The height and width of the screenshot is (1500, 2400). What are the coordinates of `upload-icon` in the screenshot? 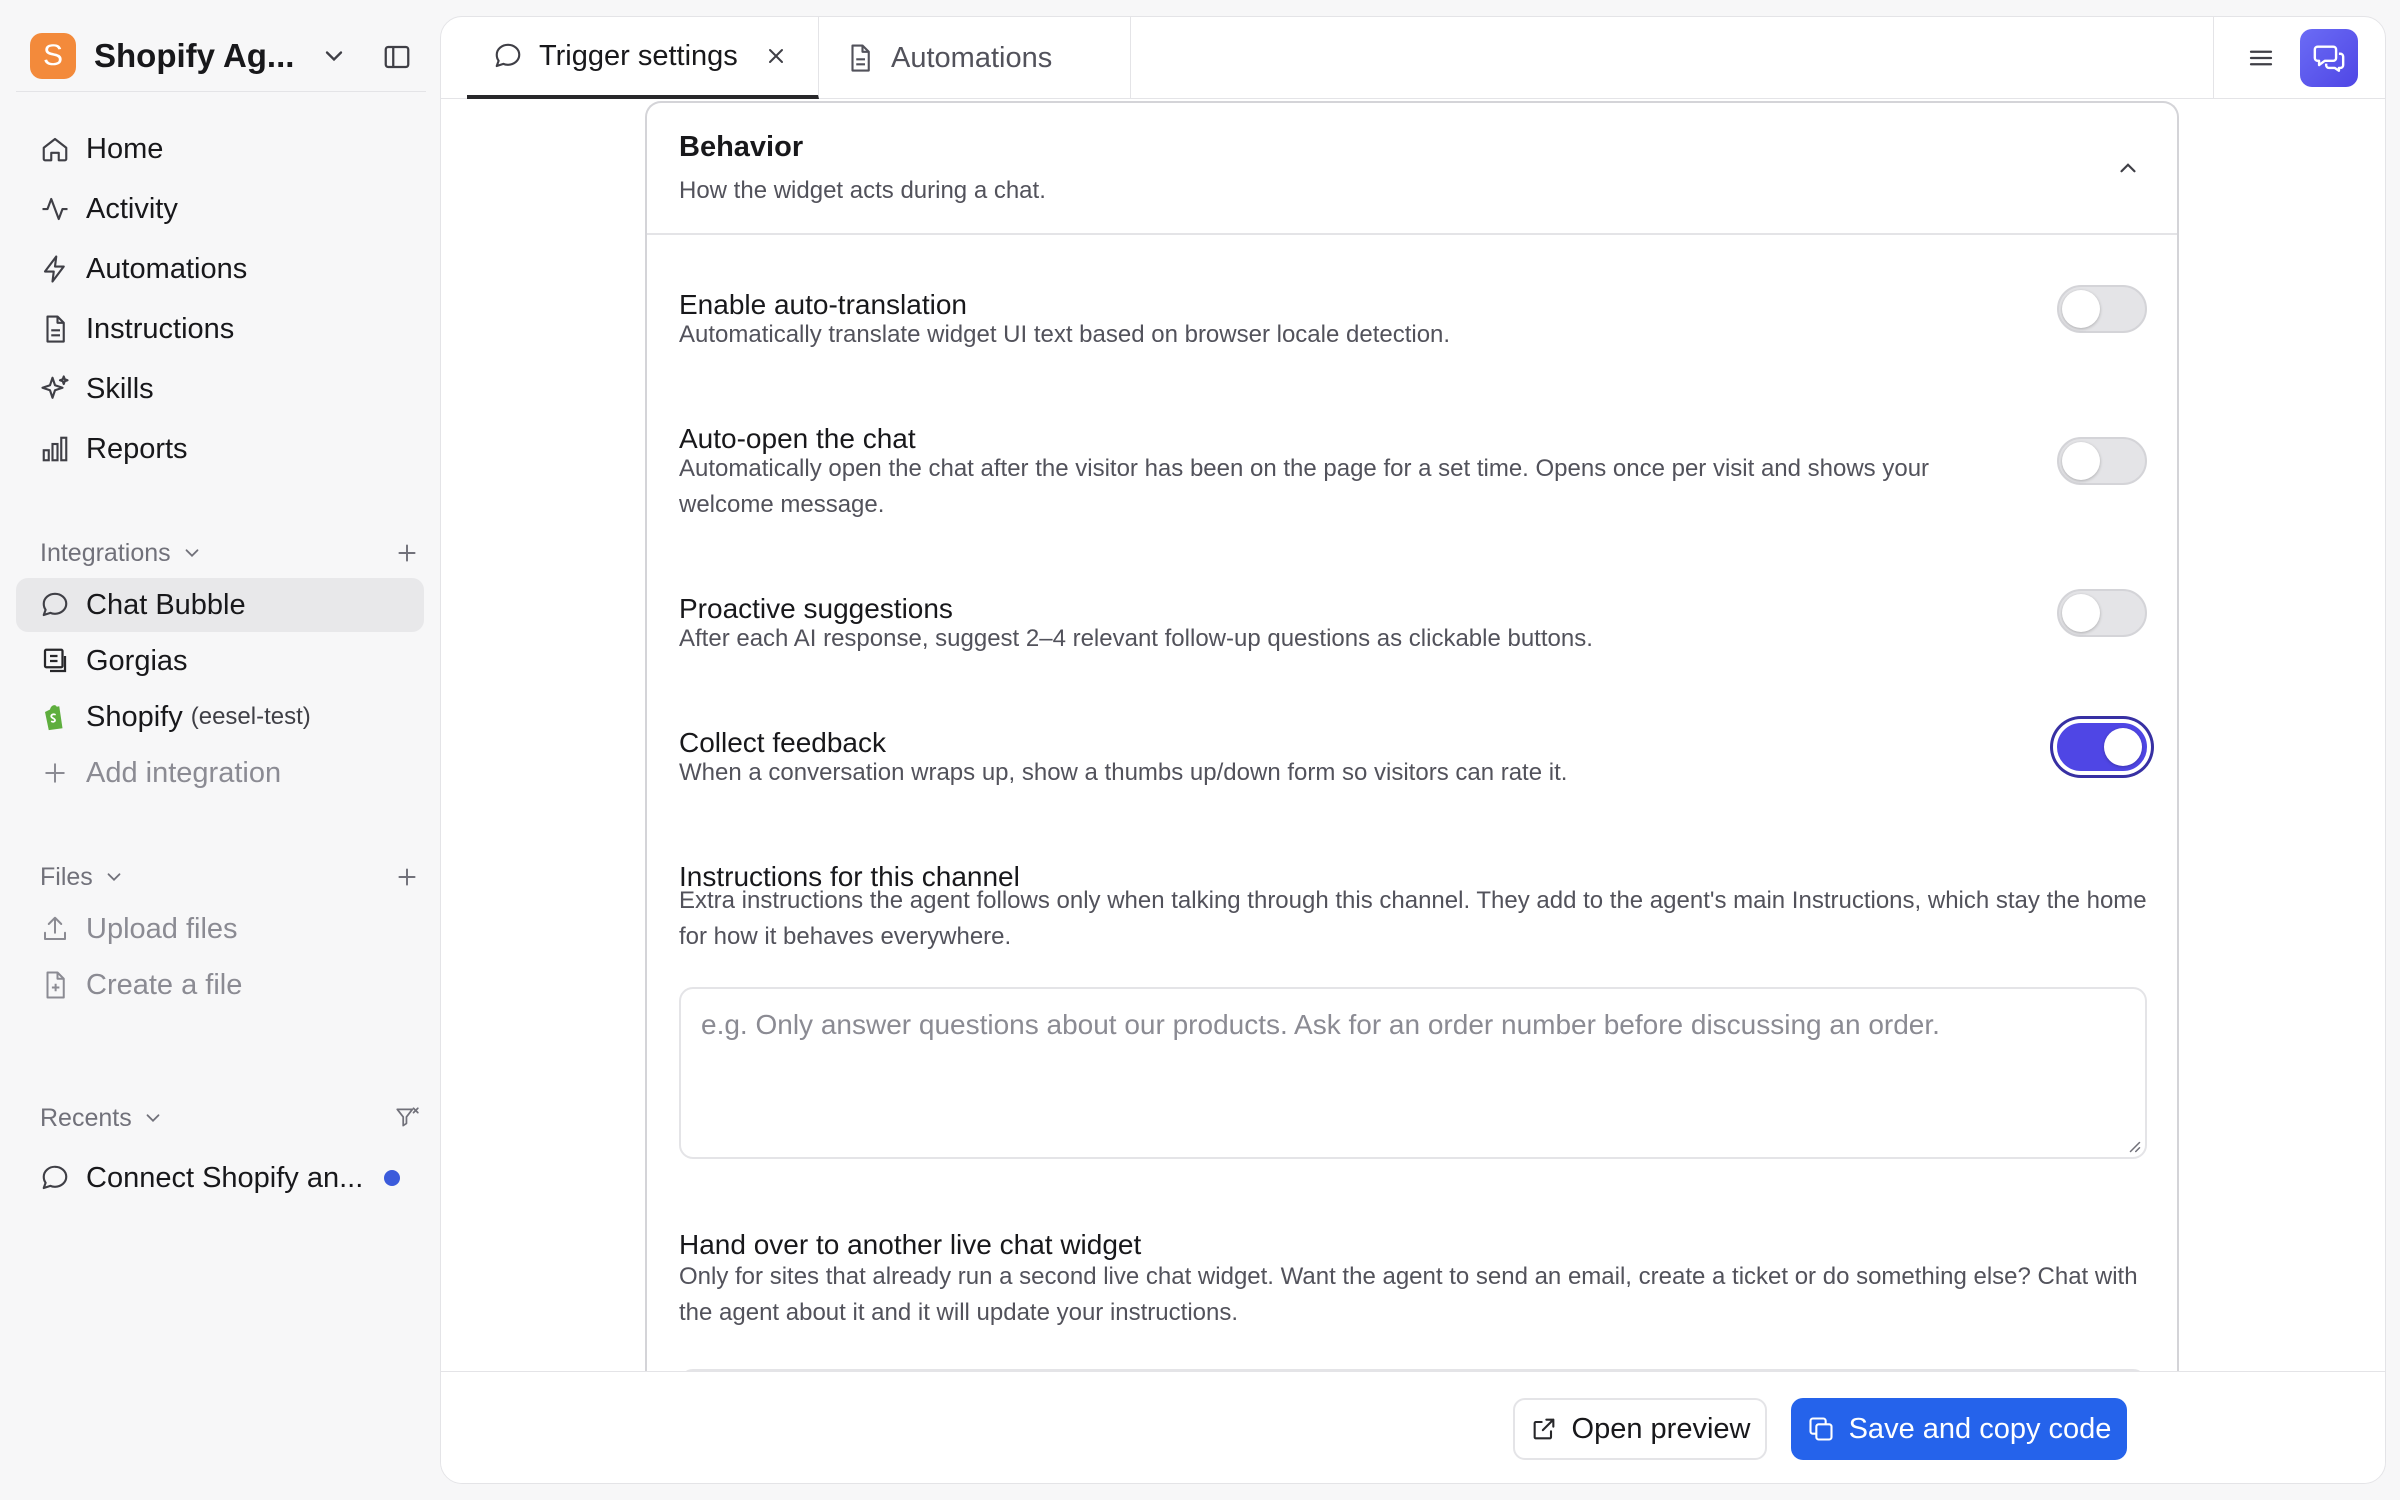 It's located at (55, 928).